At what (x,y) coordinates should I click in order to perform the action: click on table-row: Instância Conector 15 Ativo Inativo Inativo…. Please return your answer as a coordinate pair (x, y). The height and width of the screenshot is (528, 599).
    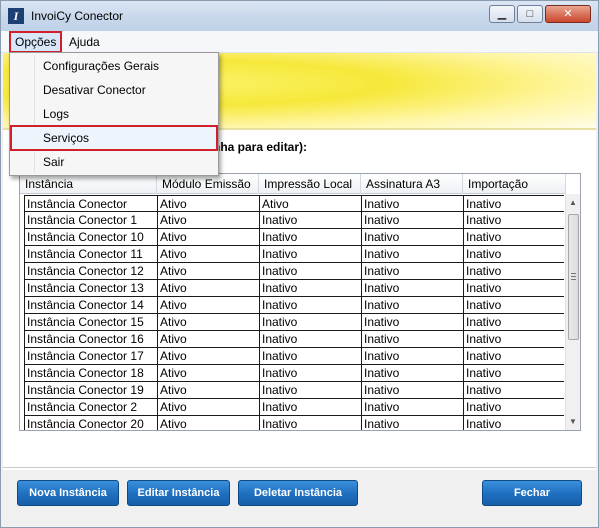
    Looking at the image, I should click on (294, 322).